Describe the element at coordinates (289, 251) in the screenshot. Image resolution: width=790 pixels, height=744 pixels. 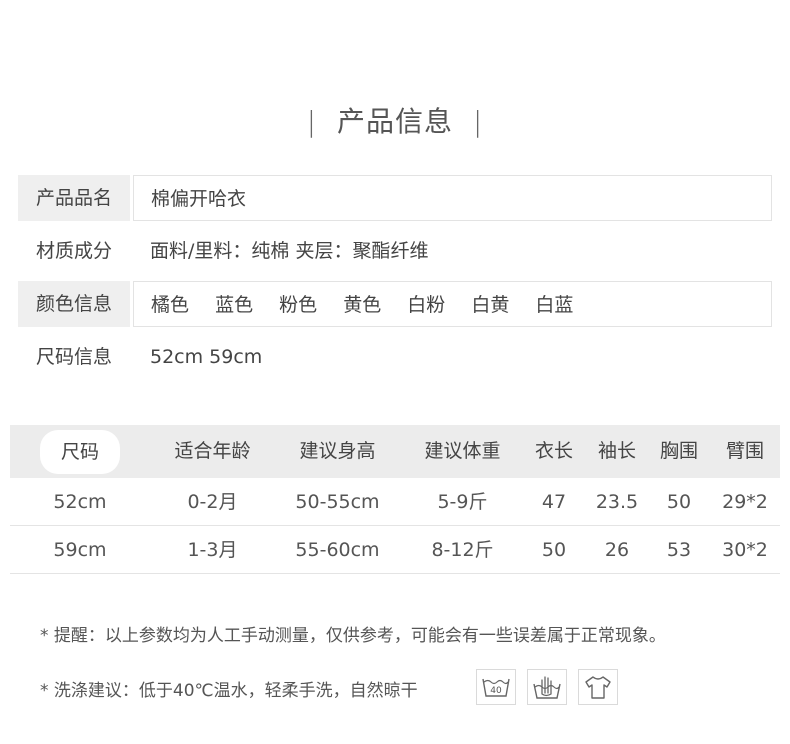
I see `info-value-material: 面料/里料：纯棉 夹层：聚酯纤维` at that location.